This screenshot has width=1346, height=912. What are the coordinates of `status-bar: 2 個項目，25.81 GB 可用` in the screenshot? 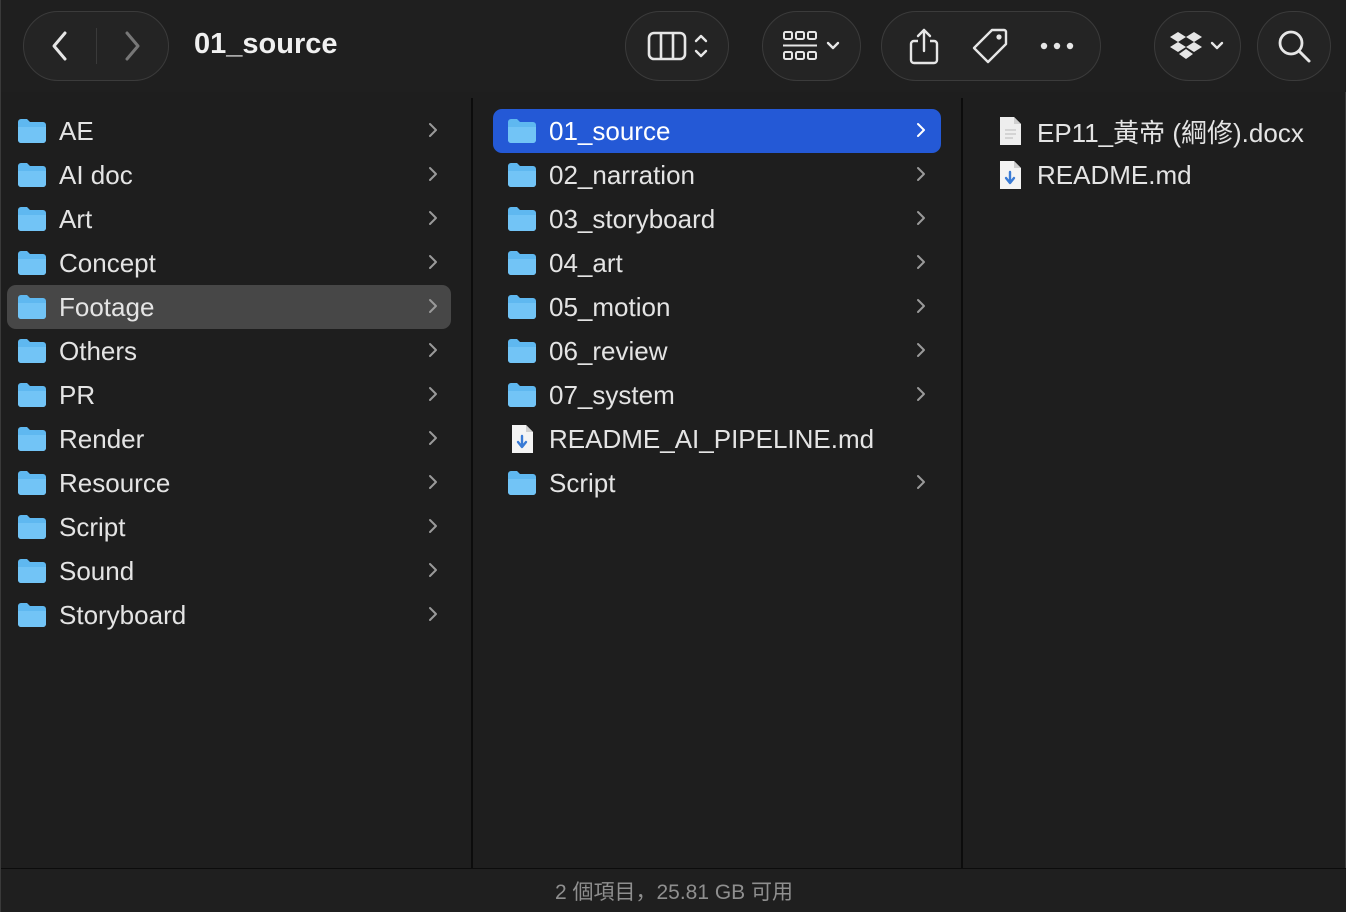 It's located at (673, 890).